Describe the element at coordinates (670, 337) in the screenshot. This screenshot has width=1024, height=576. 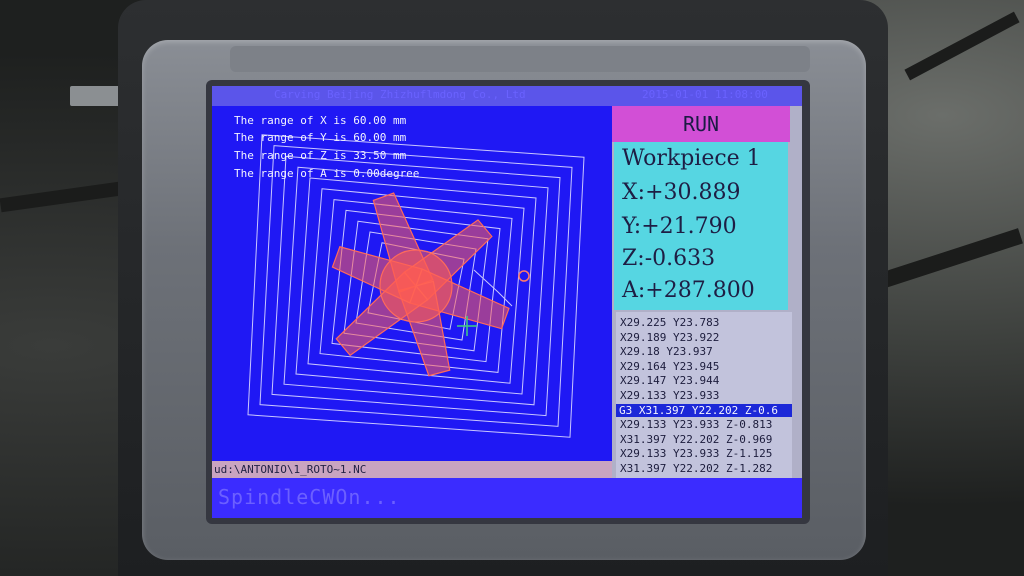
I see `gcode-line: X29.189 Y23.922` at that location.